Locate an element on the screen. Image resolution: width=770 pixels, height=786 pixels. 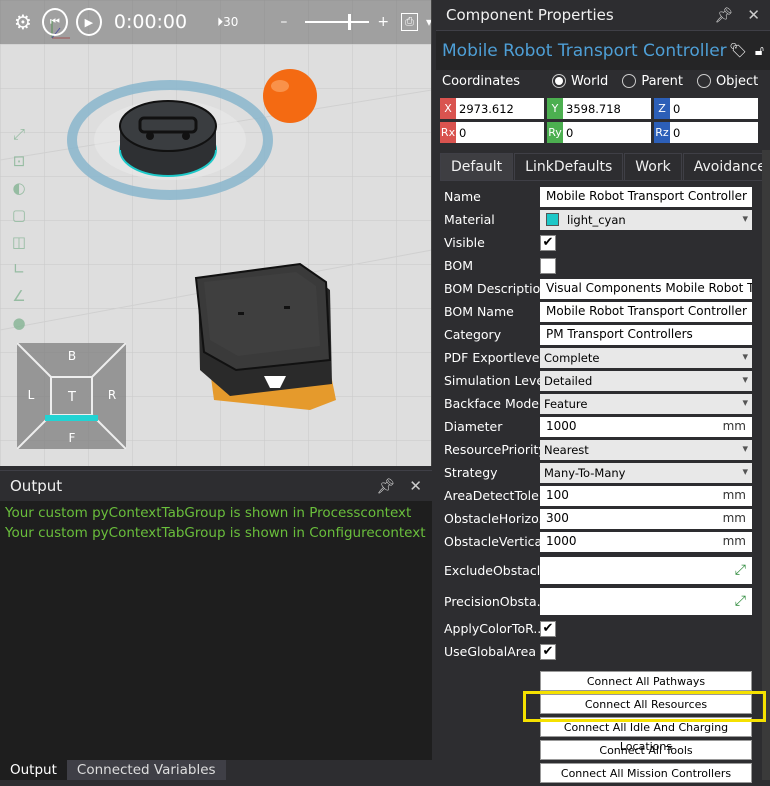
navcube-right-face: R is located at coordinates (112, 395).